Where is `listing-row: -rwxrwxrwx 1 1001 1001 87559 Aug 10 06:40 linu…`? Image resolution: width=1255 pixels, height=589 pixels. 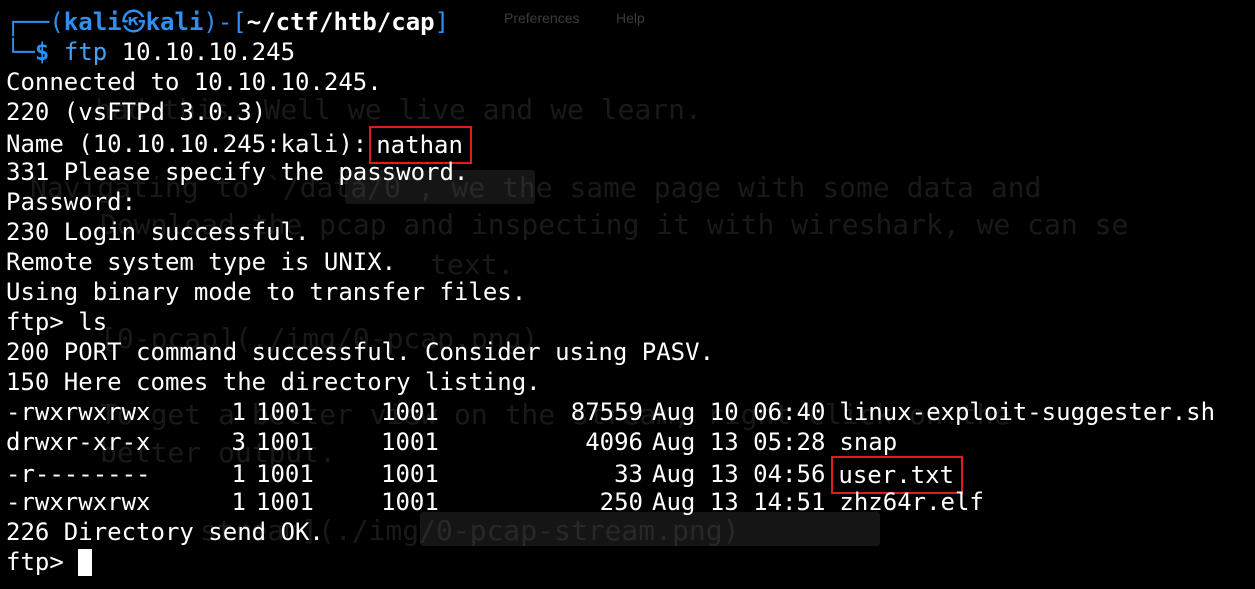 listing-row: -rwxrwxrwx 1 1001 1001 87559 Aug 10 06:40 linu… is located at coordinates (630, 412).